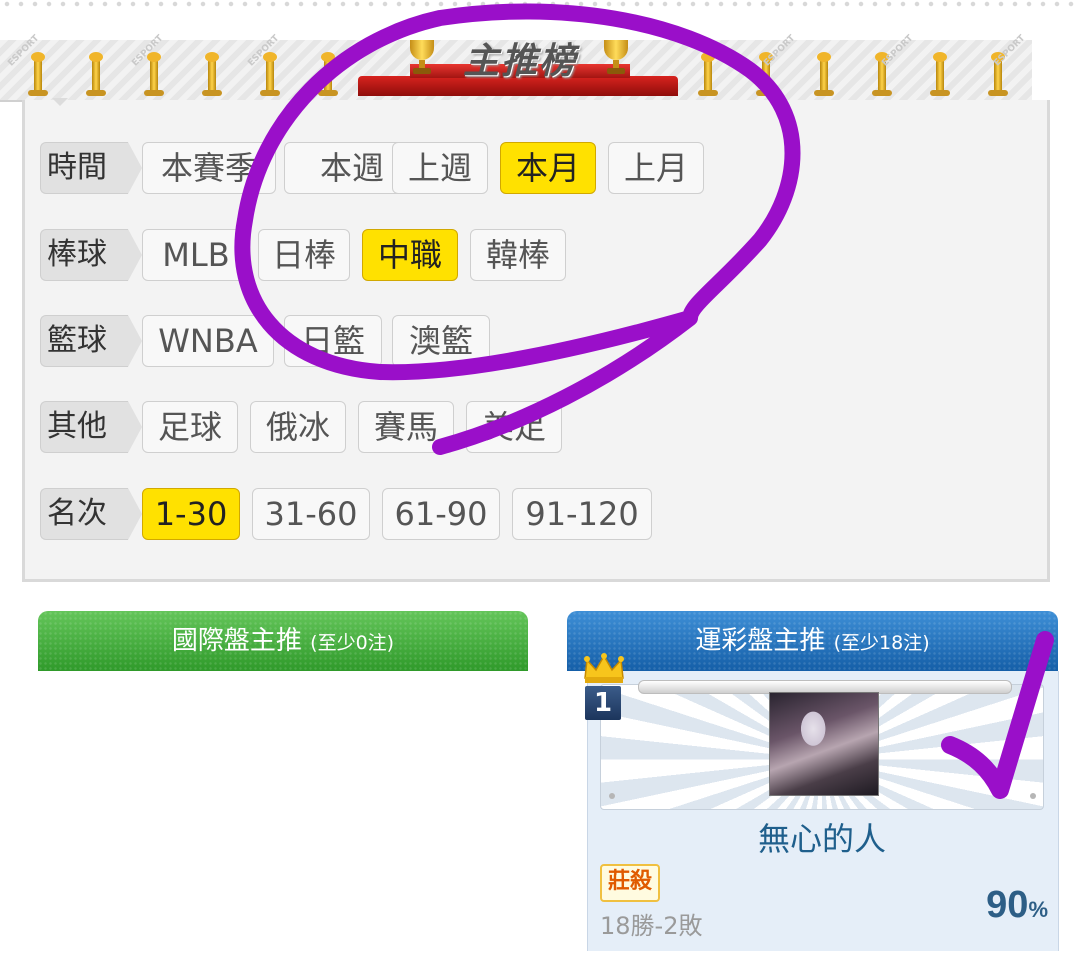 The image size is (1080, 955). Describe the element at coordinates (352, 643) in the screenshot. I see `international-note: (至少0注)` at that location.